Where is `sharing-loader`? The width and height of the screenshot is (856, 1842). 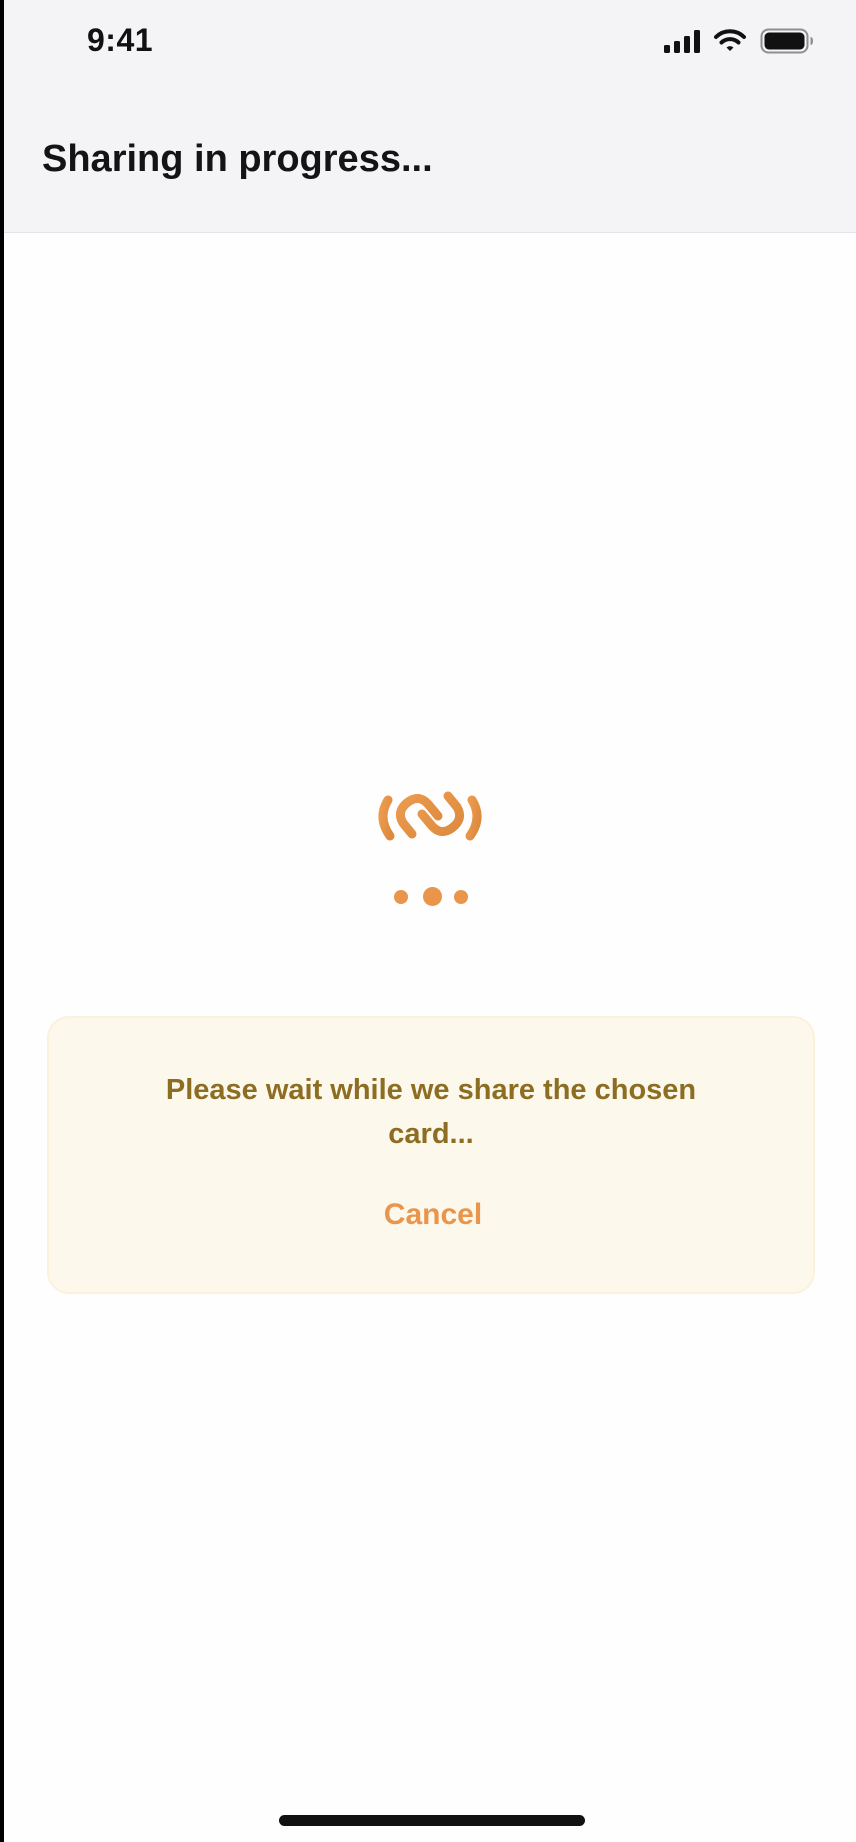
sharing-loader is located at coordinates (430, 850).